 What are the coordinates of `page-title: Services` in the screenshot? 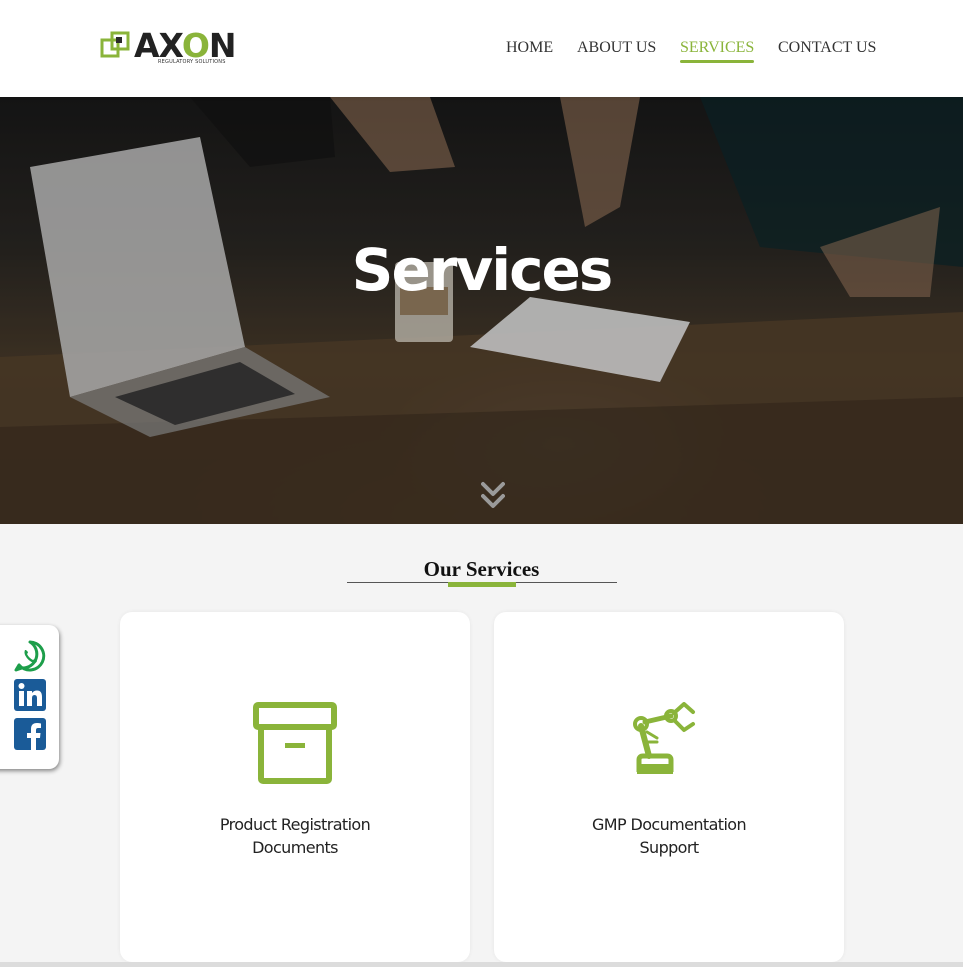 It's located at (482, 269).